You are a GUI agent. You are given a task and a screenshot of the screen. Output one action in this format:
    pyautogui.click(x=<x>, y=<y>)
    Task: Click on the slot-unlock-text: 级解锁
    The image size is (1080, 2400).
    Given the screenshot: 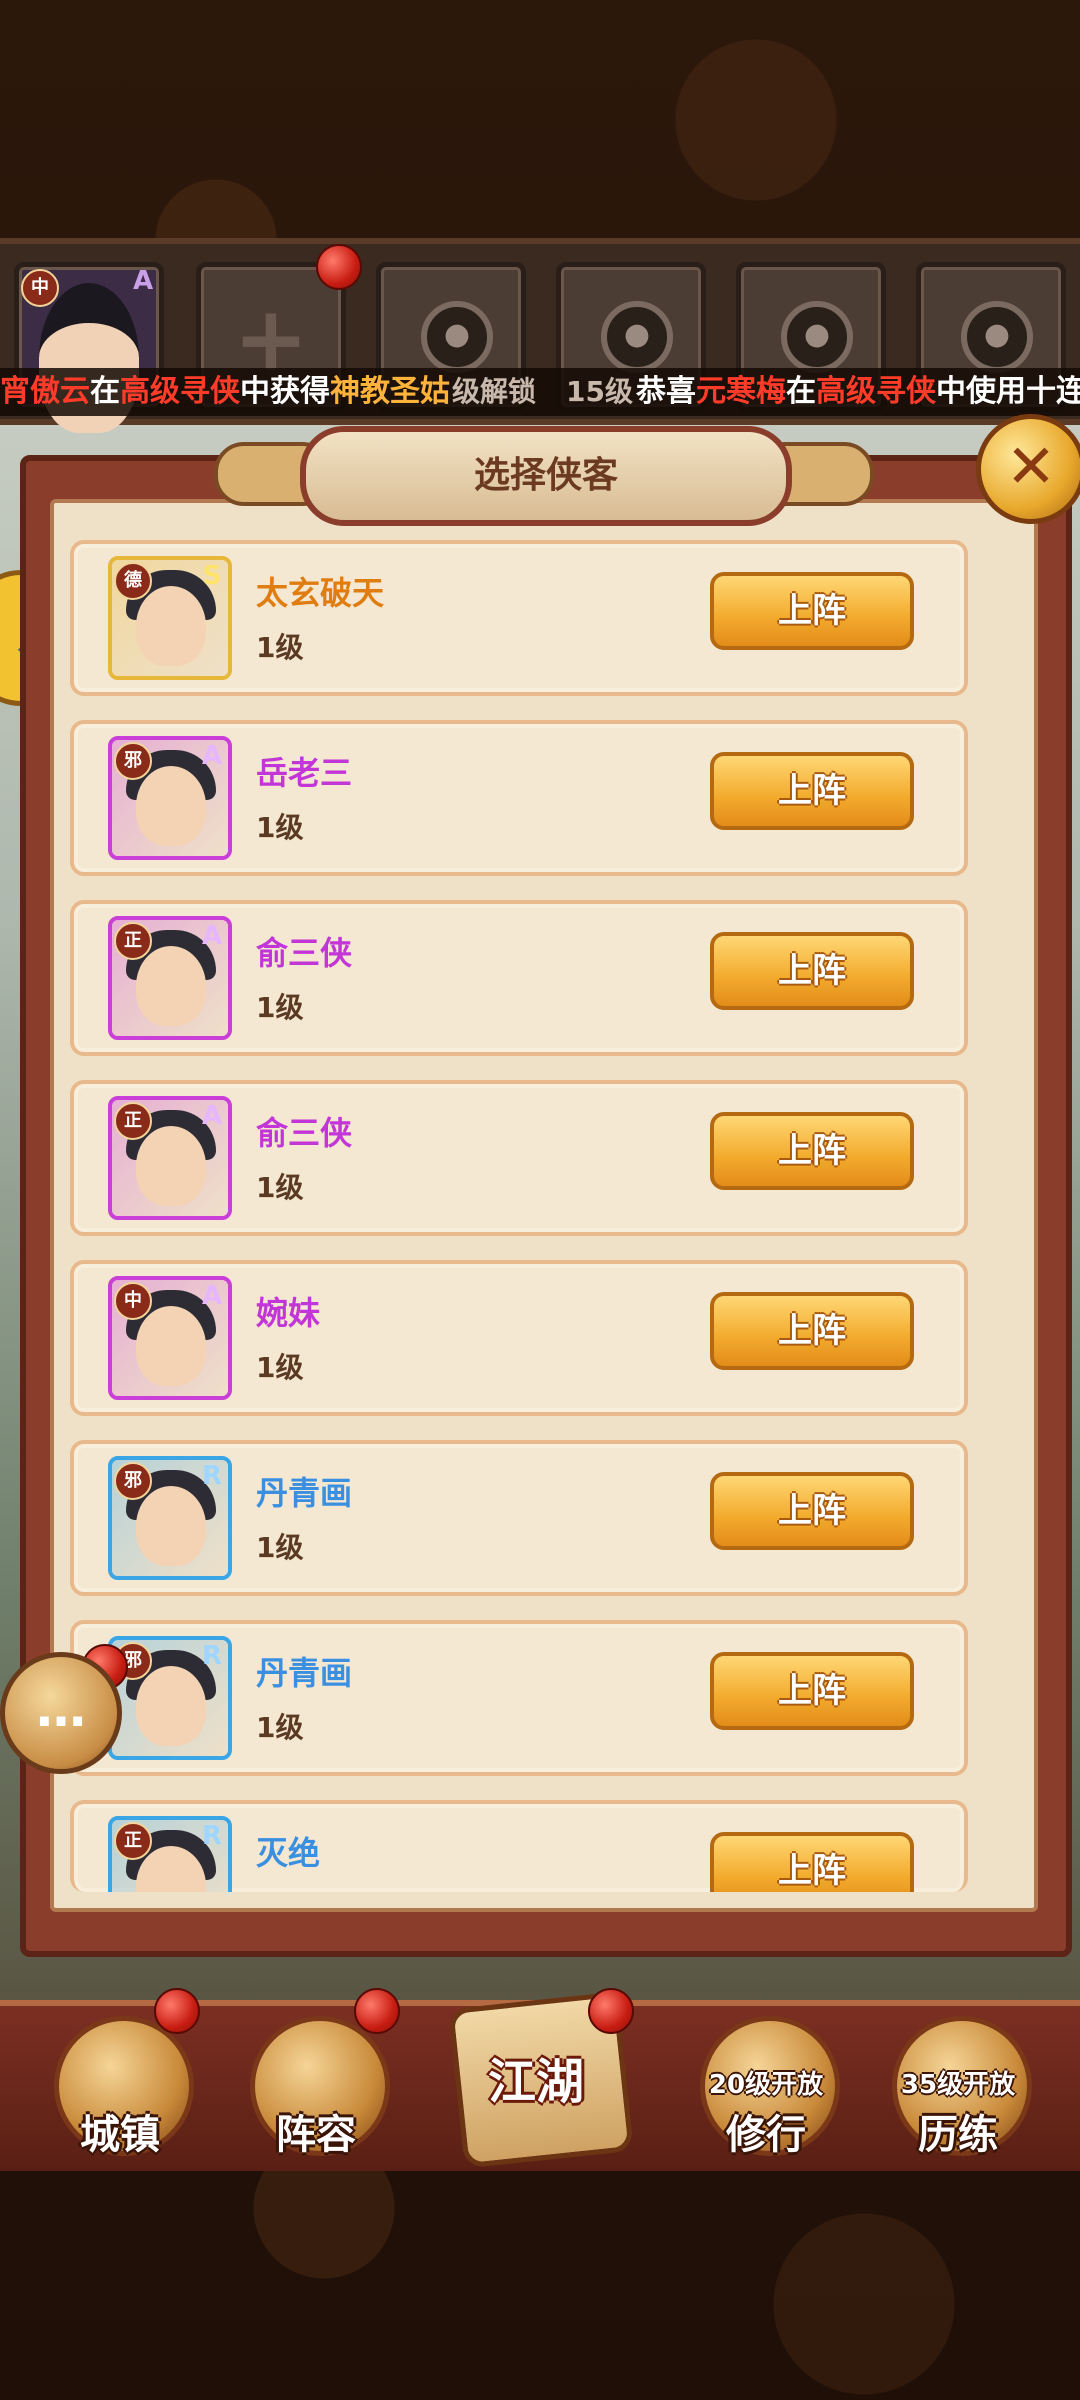 What is the action you would take?
    pyautogui.click(x=494, y=391)
    